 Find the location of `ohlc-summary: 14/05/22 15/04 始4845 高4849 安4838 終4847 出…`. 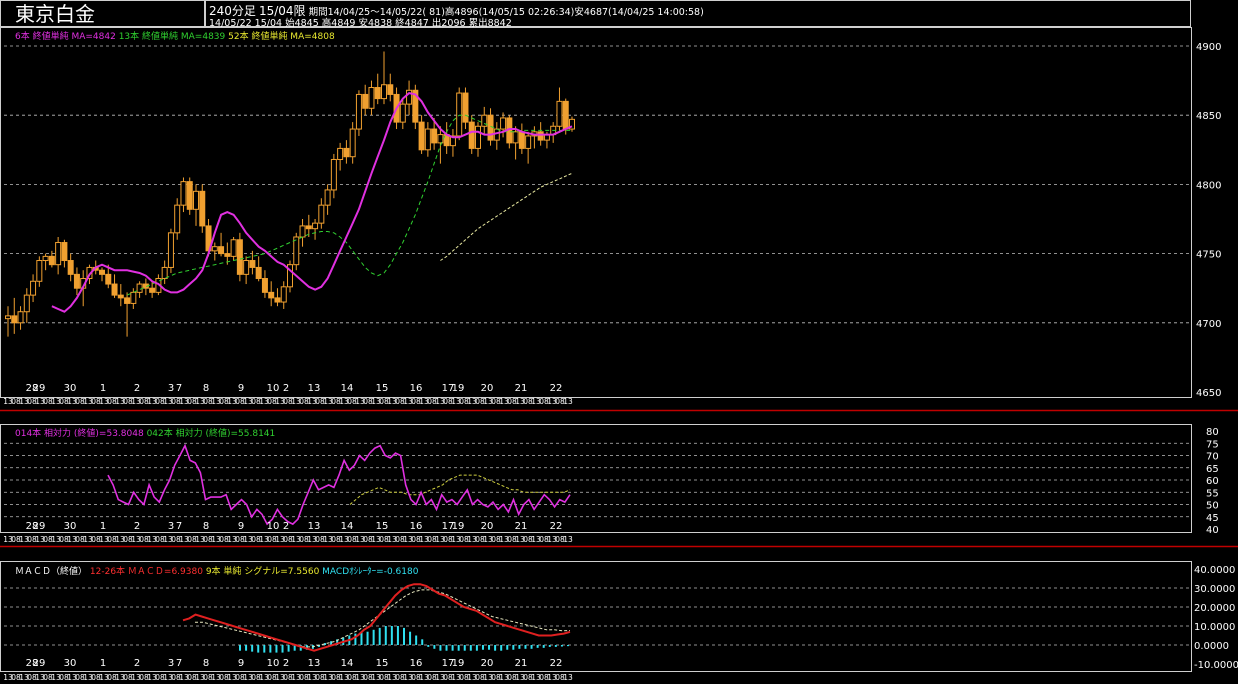

ohlc-summary: 14/05/22 15/04 始4845 高4849 安4838 終4847 出… is located at coordinates (360, 23).